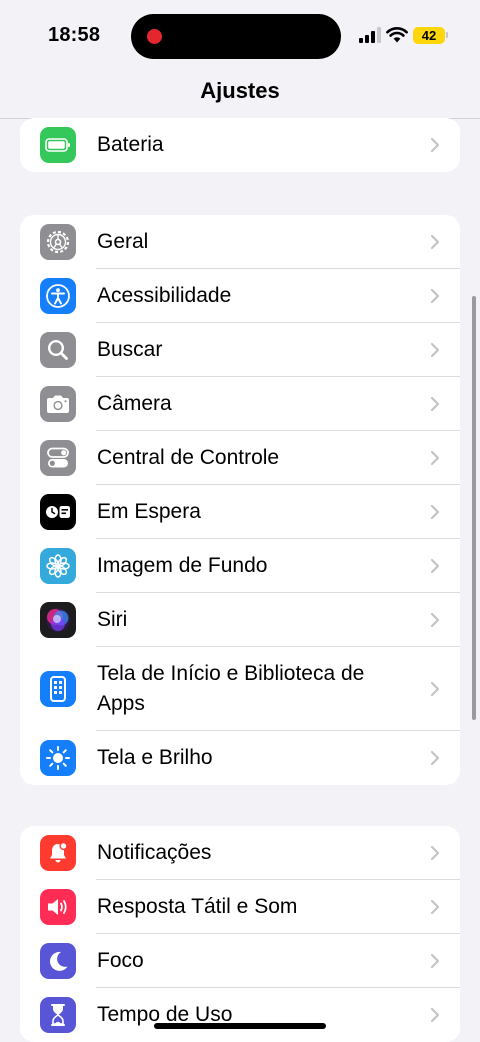  Describe the element at coordinates (58, 512) in the screenshot. I see `standby-icon` at that location.